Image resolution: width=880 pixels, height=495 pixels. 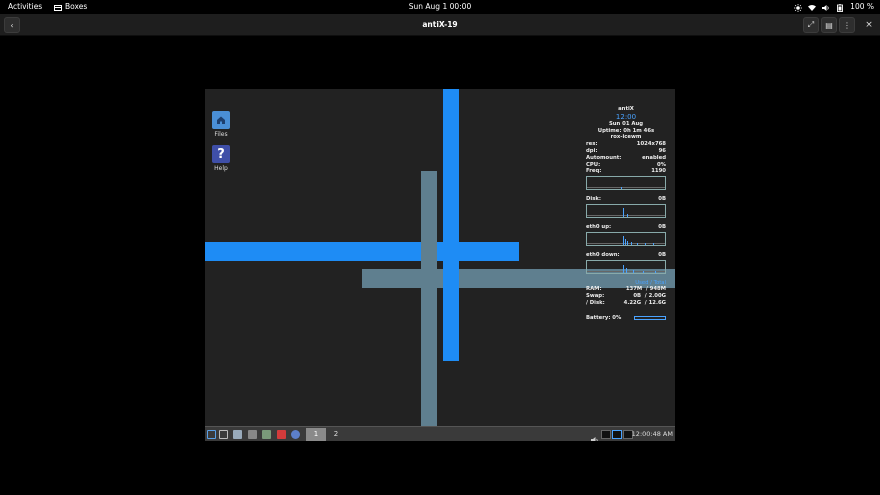 I want to click on terminal-icon, so click(x=252, y=434).